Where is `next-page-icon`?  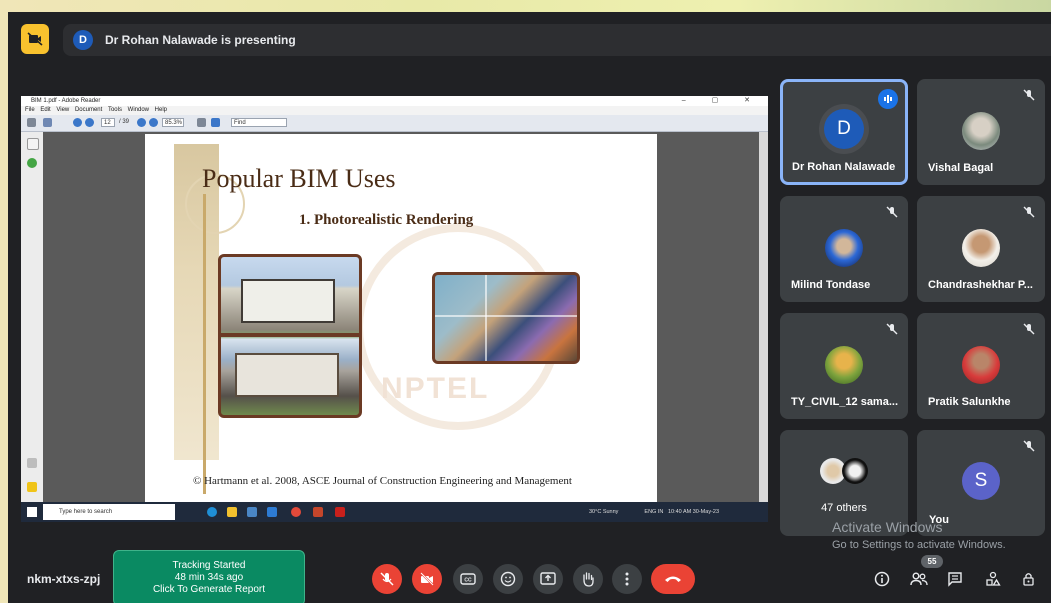
next-page-icon is located at coordinates (89, 122).